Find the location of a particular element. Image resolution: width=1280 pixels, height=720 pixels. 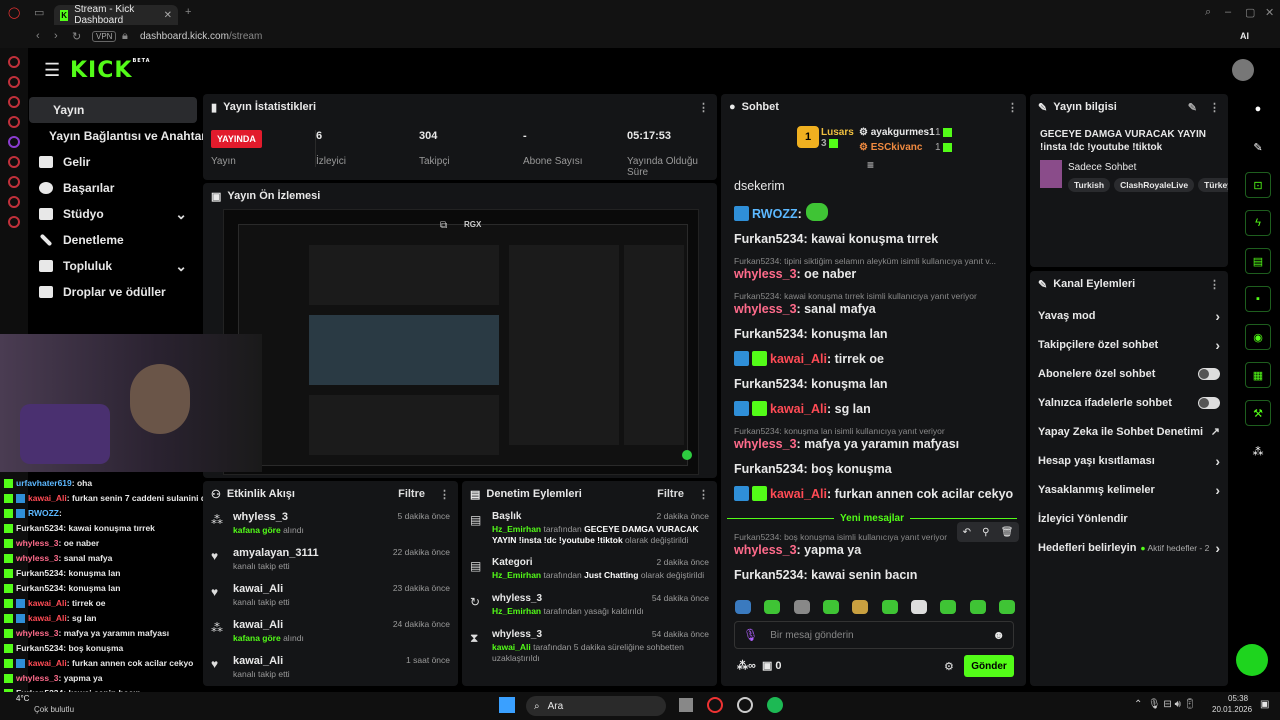

opera-icon: ◯ is located at coordinates (14, 12).